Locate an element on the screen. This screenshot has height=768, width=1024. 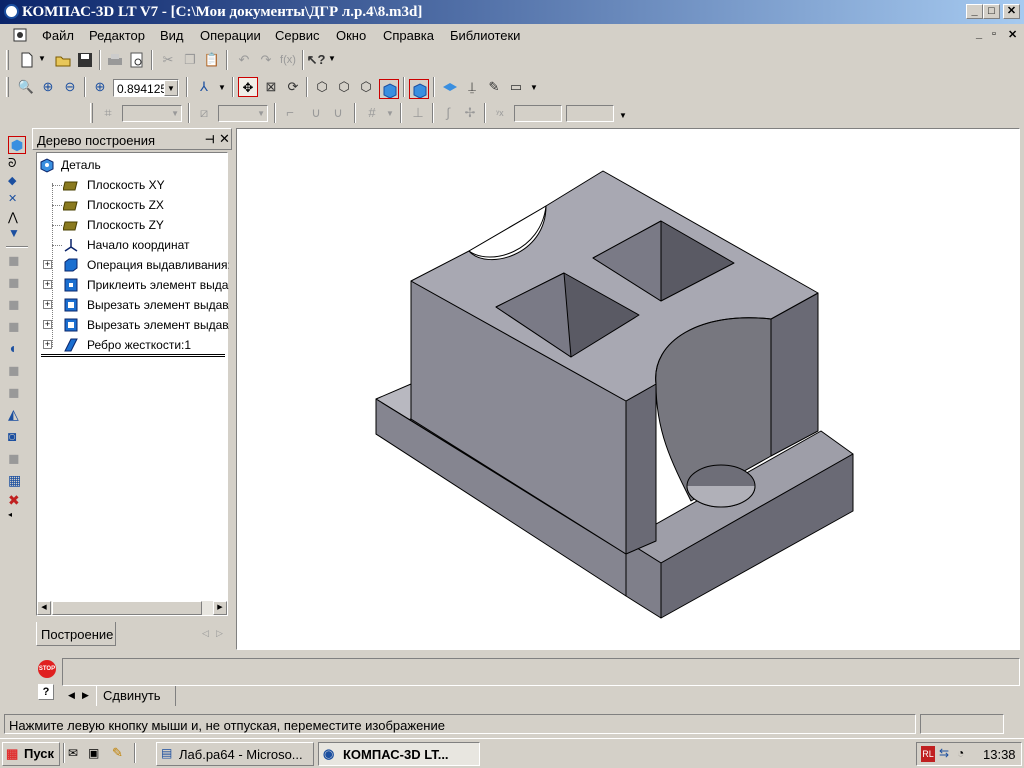
language-indicator: RL is located at coordinates (928, 754).